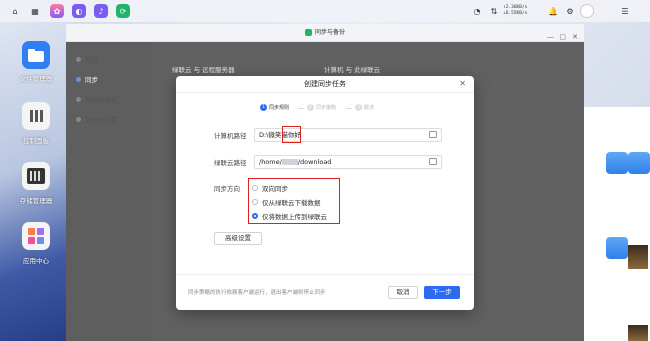 This screenshot has width=650, height=341. Describe the element at coordinates (101, 120) in the screenshot. I see `sidebar-label: 管理员设置` at that location.